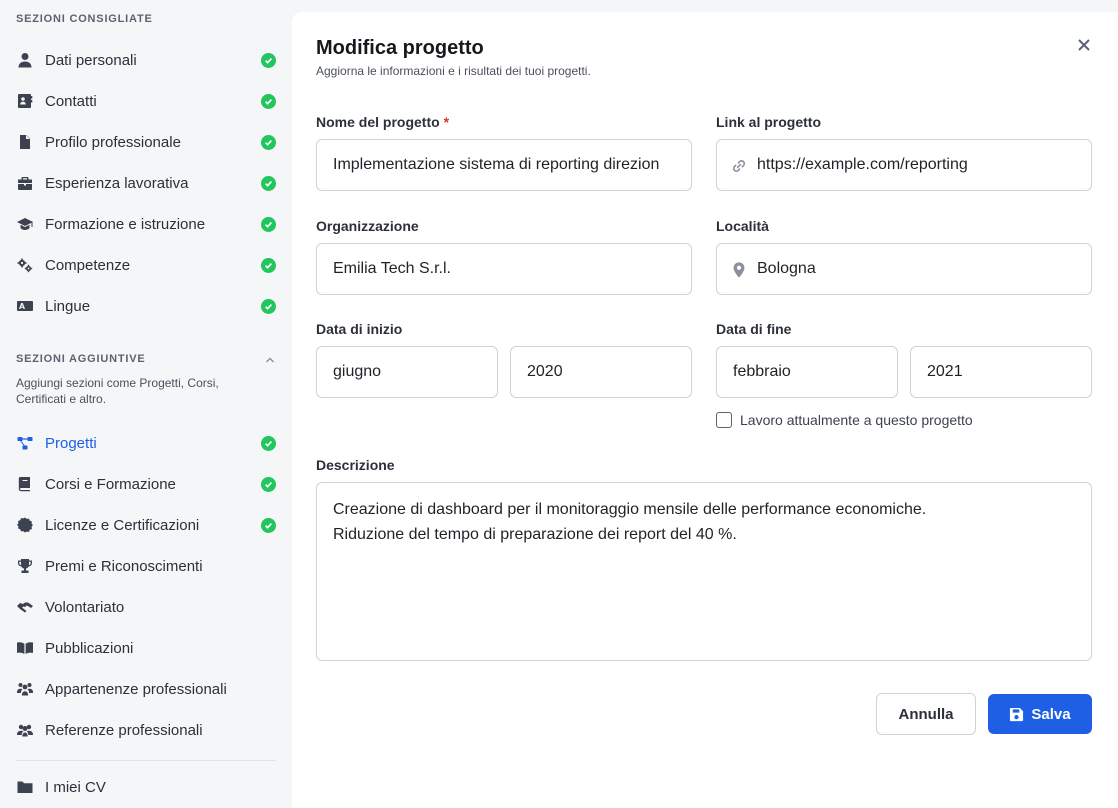  Describe the element at coordinates (136, 689) in the screenshot. I see `sidebar-item-label: Appartenenze professionali` at that location.